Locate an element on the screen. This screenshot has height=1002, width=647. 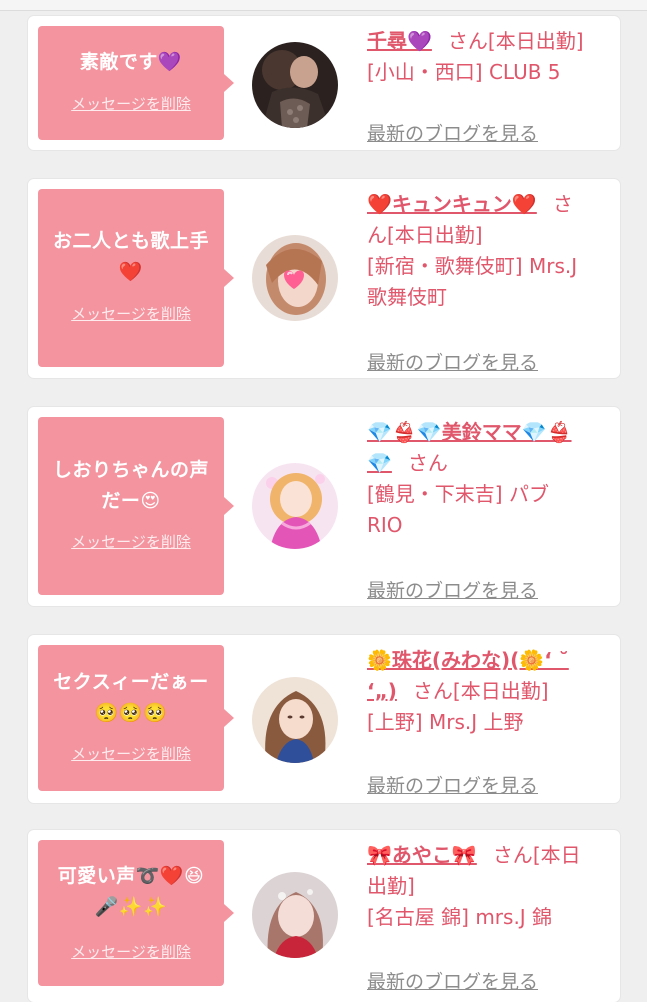
cast-info: 🌼珠花(みわな)(🌼‘ ˘ ‘„) さん[本日出勤] [上野] Mrs.J 上野 is located at coordinates (490, 691).